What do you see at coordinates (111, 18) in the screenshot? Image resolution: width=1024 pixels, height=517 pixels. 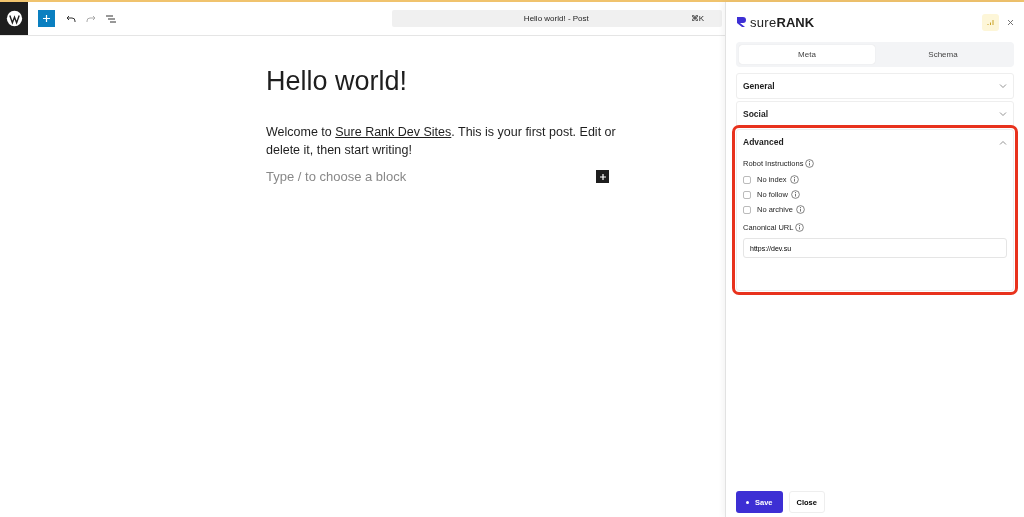 I see `list-view-icon` at bounding box center [111, 18].